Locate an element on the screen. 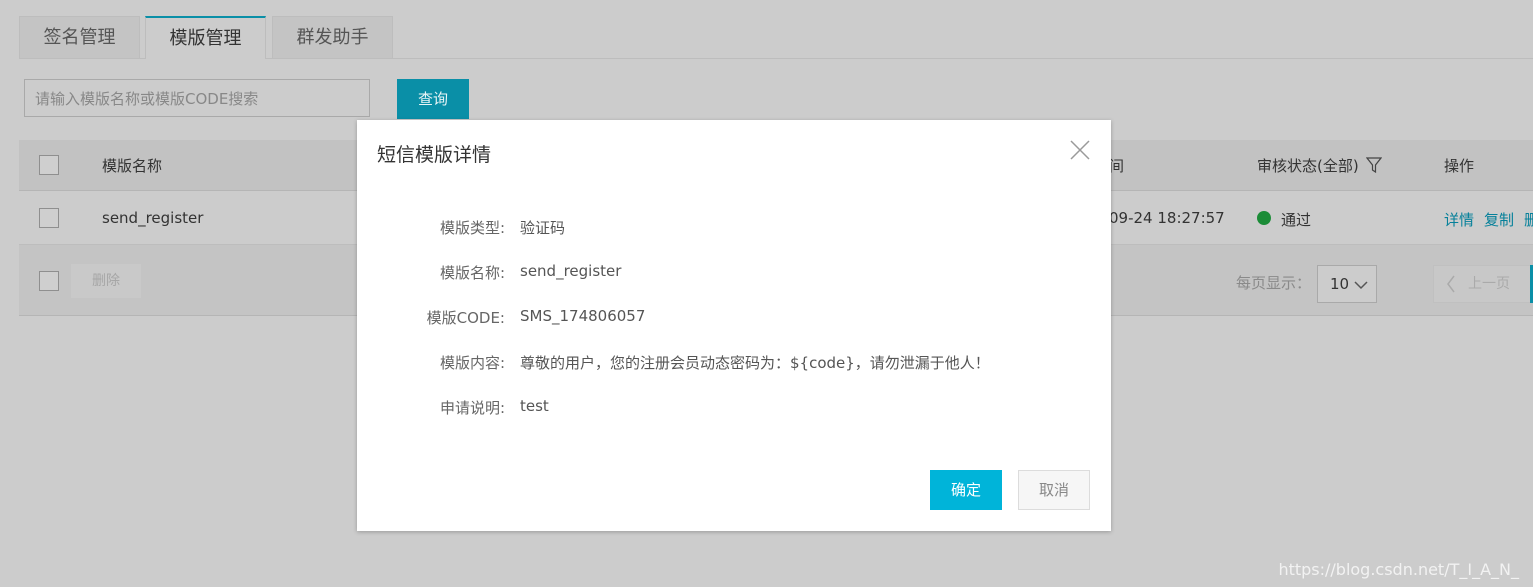 Image resolution: width=1533 pixels, height=587 pixels. tab-template: 模版管理 is located at coordinates (205, 37).